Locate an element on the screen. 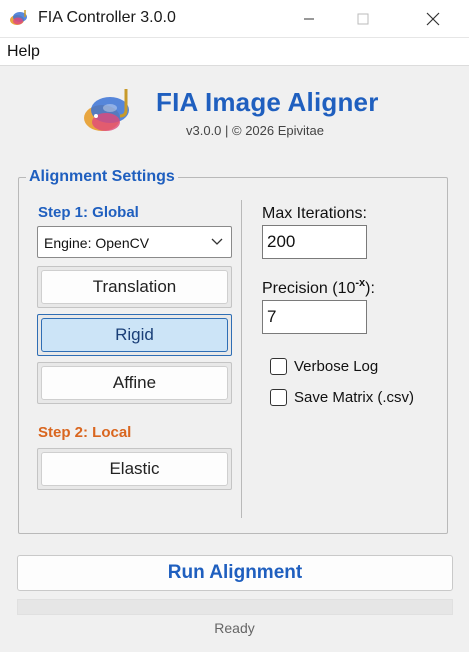  save-matrix-checkbox is located at coordinates (278, 397).